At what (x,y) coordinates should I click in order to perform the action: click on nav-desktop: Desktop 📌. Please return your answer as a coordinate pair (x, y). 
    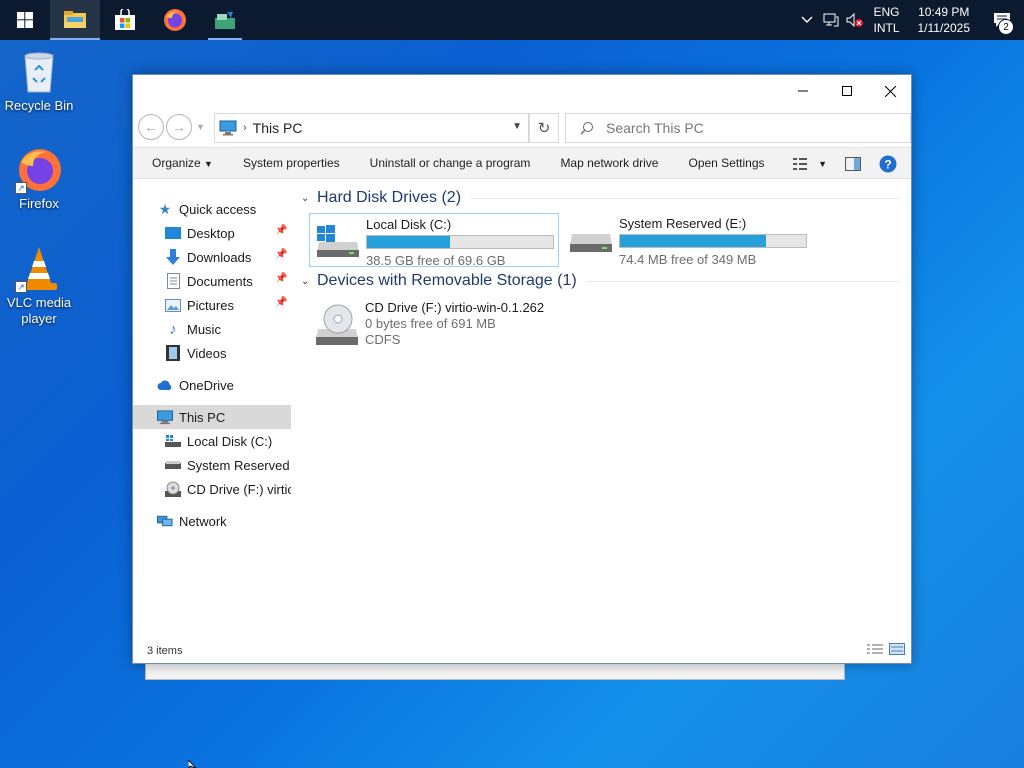
    Looking at the image, I should click on (212, 233).